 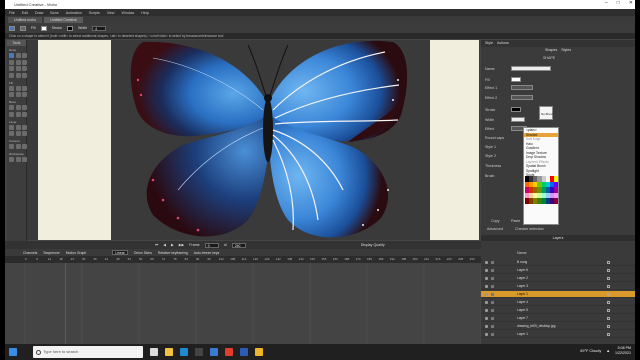 What do you see at coordinates (76, 253) in the screenshot?
I see `tab-motion-graph: Motion Graph` at bounding box center [76, 253].